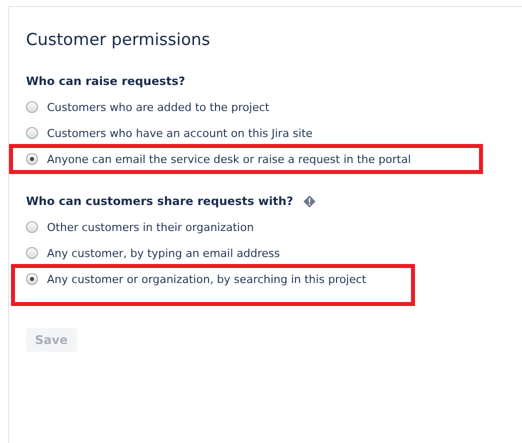 This screenshot has height=443, width=522. I want to click on option-label: Anyone can email the service desk or raise a request in the portal, so click(229, 159).